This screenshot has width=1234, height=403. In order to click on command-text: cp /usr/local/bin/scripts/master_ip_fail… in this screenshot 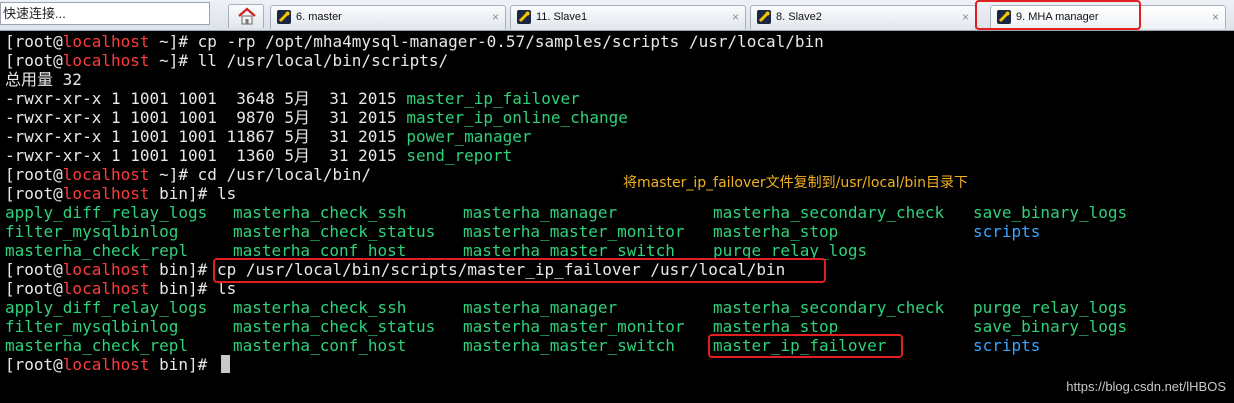, I will do `click(501, 269)`.